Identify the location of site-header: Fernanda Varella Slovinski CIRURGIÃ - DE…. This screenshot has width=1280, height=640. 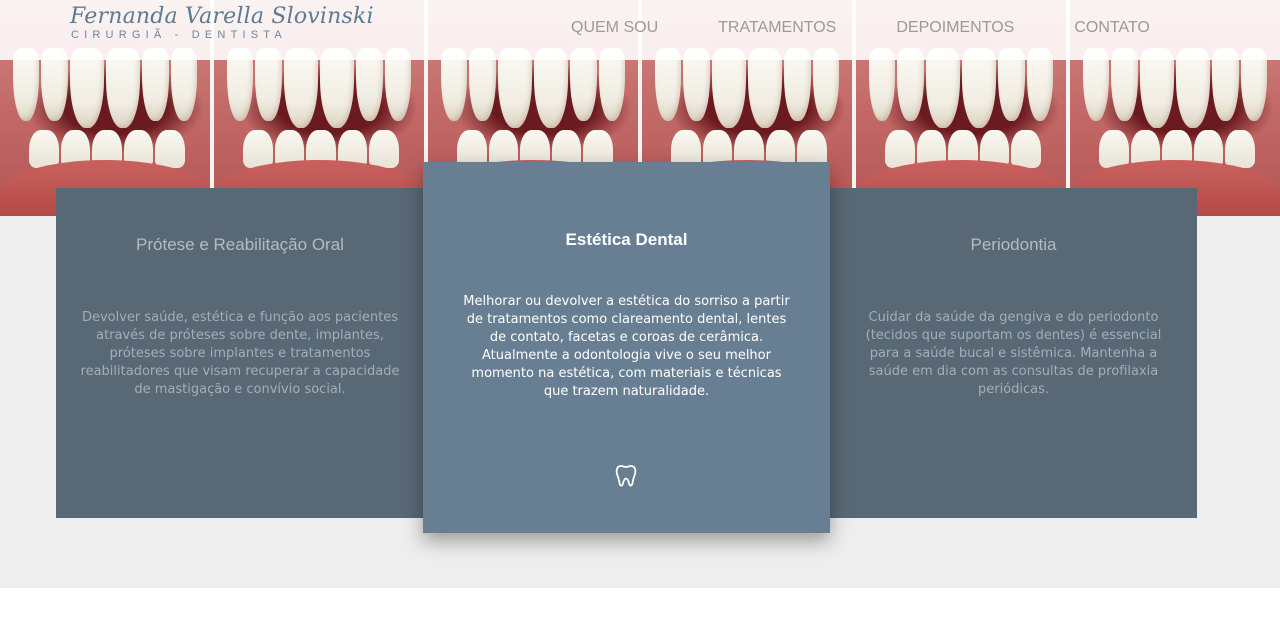
(640, 30).